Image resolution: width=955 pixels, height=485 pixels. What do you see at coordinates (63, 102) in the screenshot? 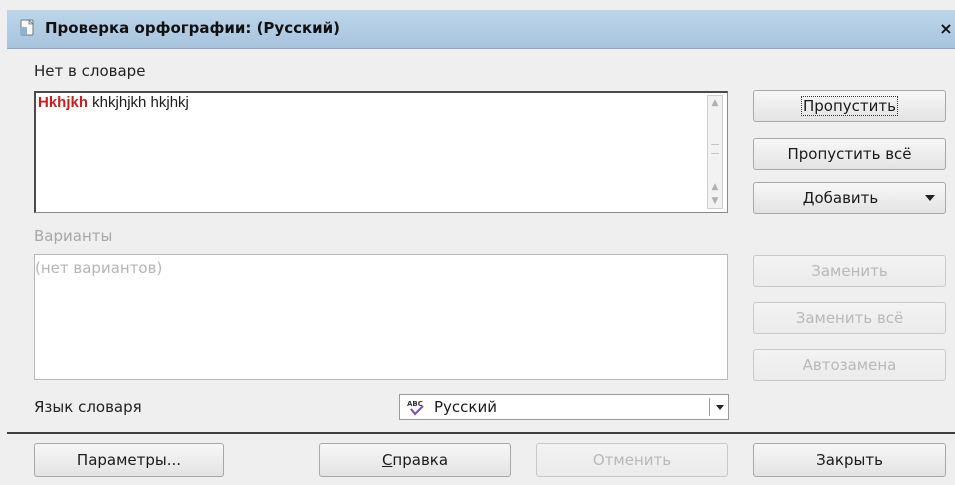
I see `misspelled-word: Hkhjkh` at bounding box center [63, 102].